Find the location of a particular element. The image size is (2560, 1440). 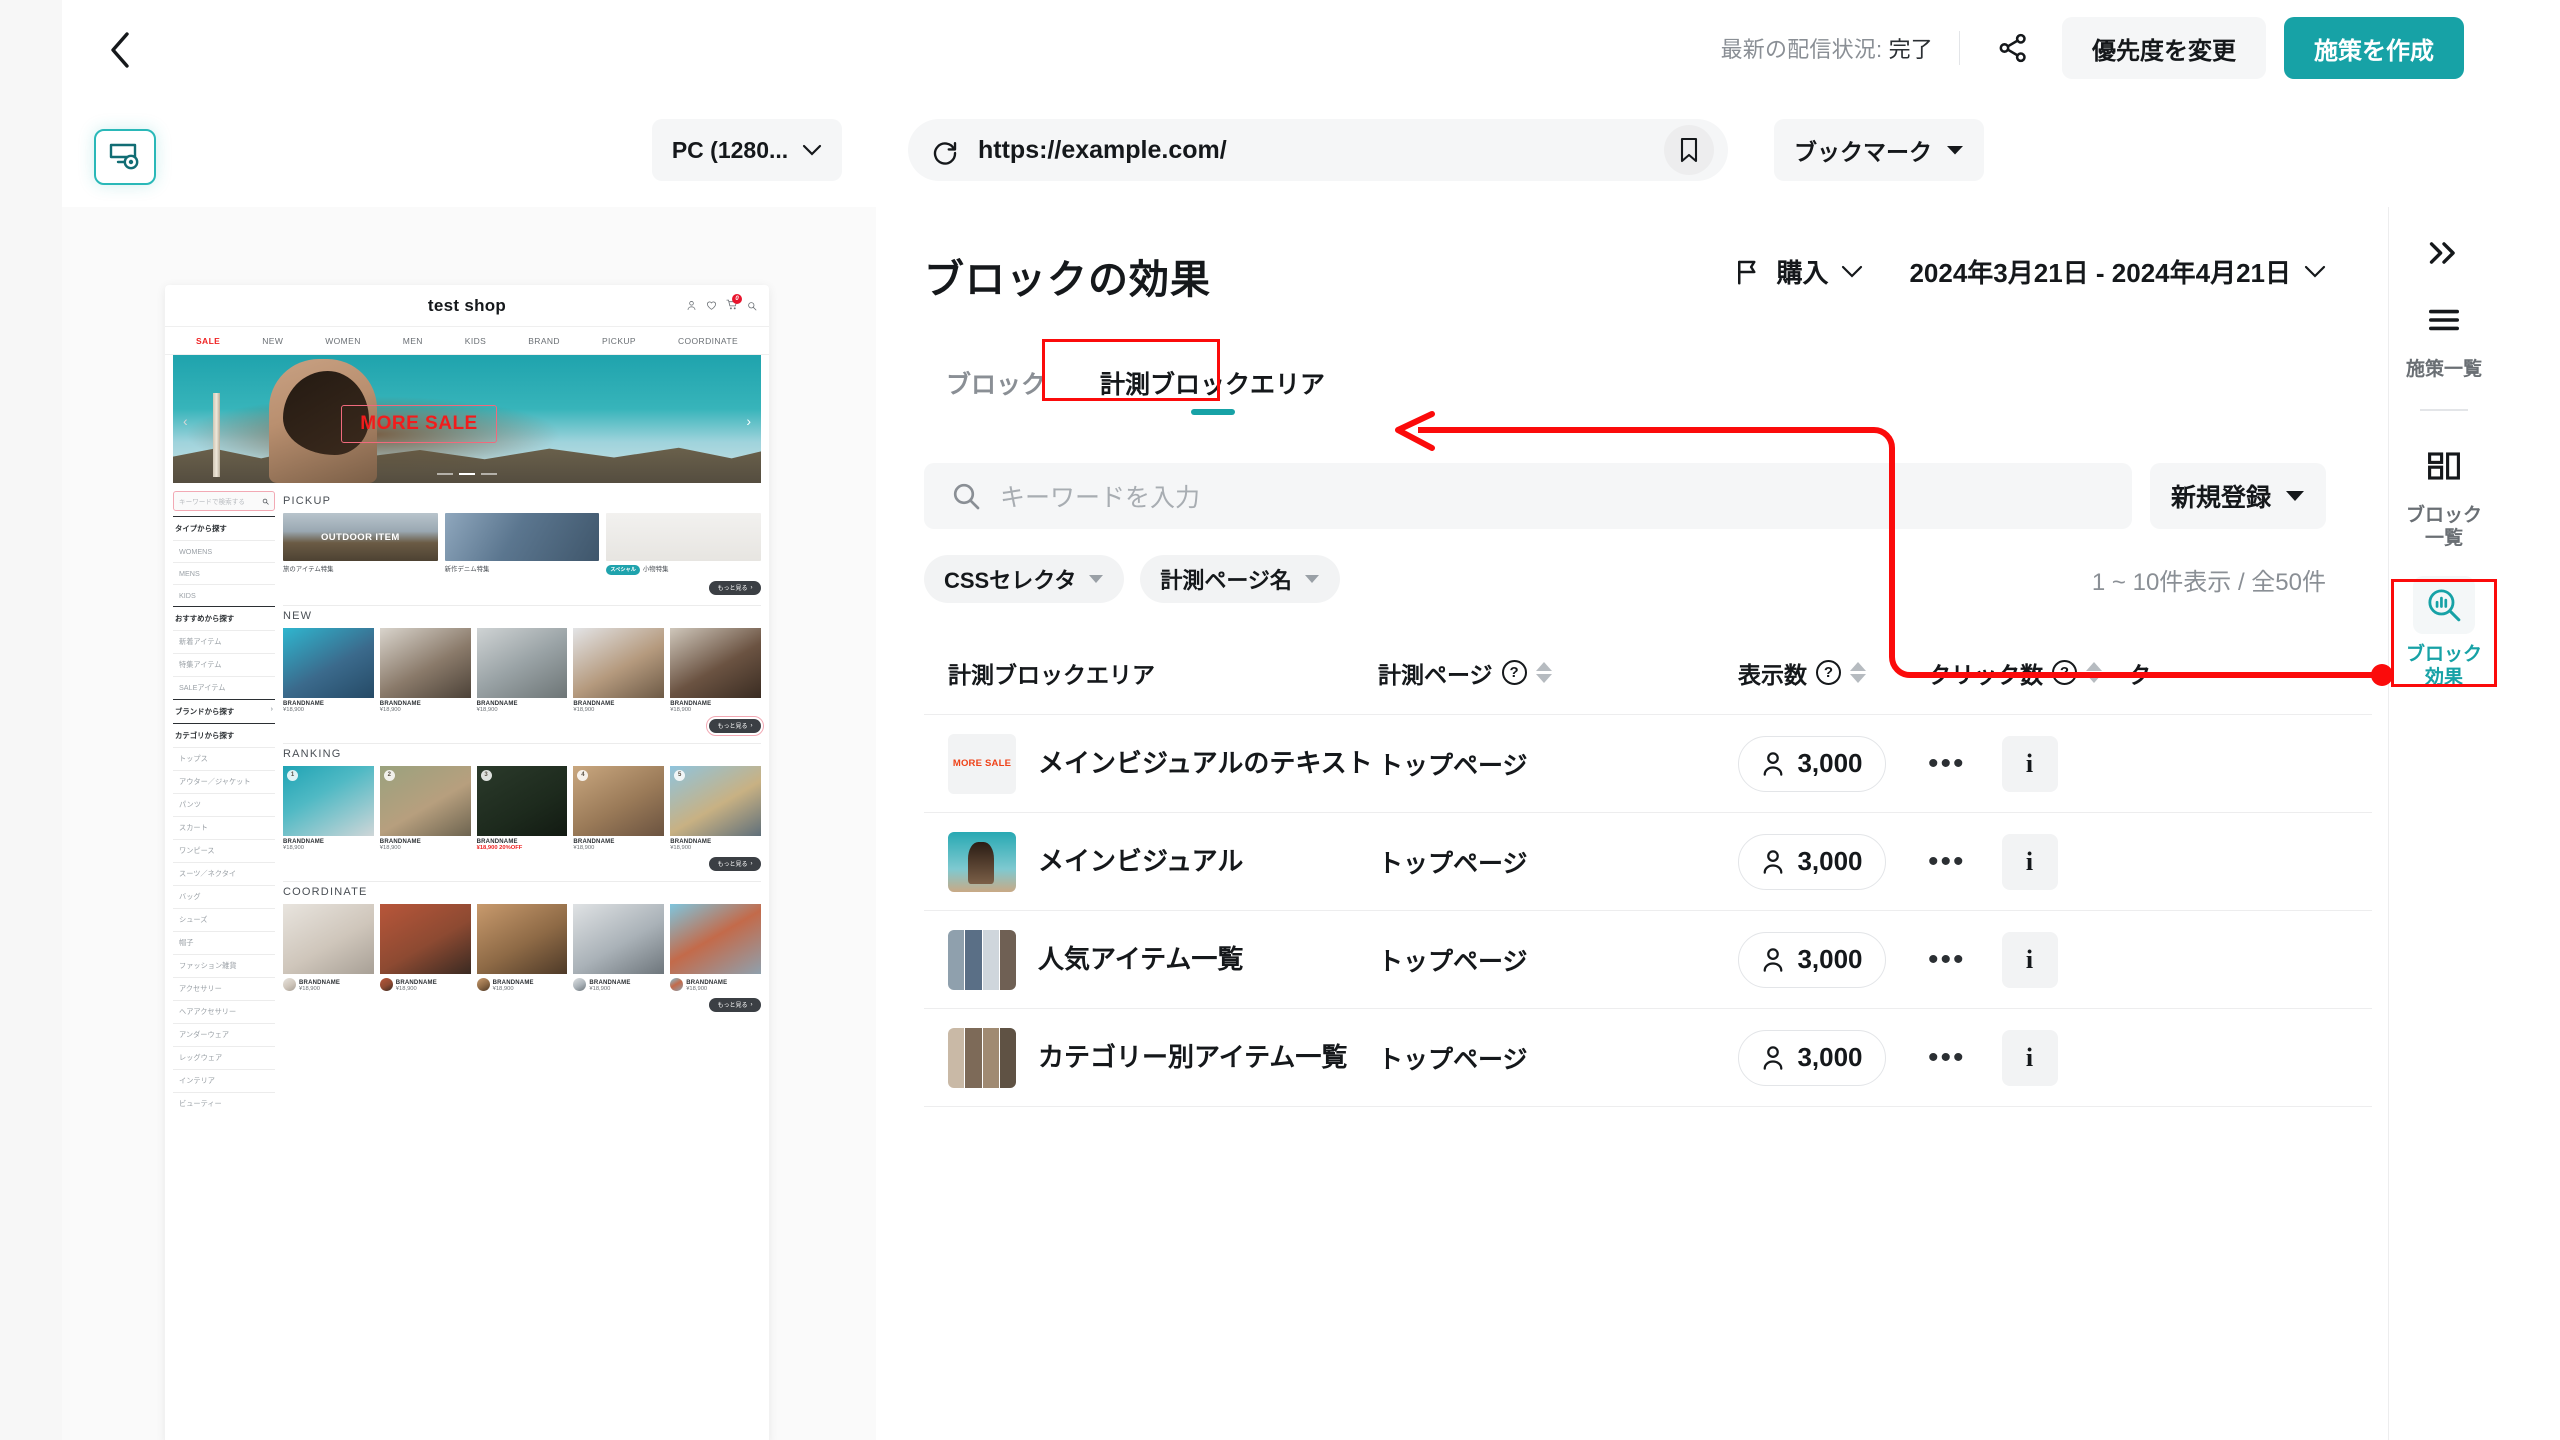

heart-icon is located at coordinates (711, 305).